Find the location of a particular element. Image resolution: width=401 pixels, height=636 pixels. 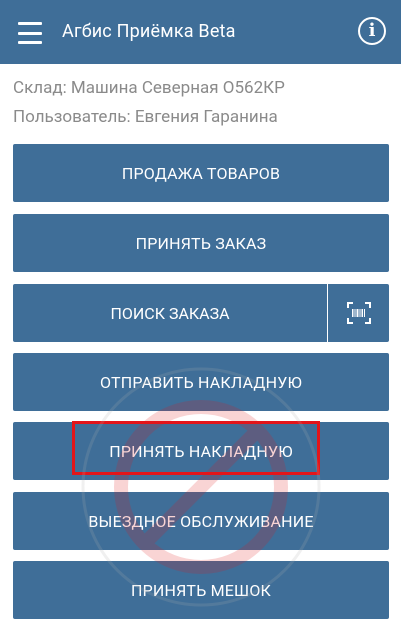

accept-bag-button: ПРИНЯТЬ МЕШОК is located at coordinates (201, 590).